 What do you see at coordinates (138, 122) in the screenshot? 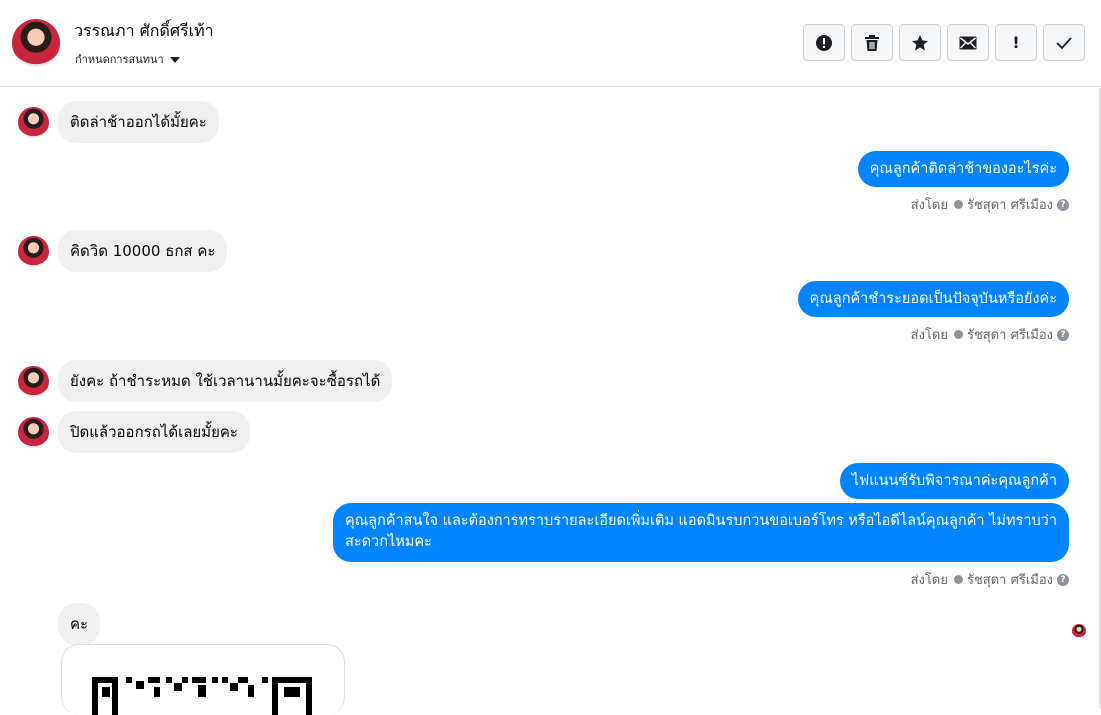
I see `message-bubble: ติดล่าช้าออกได้มั้ยคะ` at bounding box center [138, 122].